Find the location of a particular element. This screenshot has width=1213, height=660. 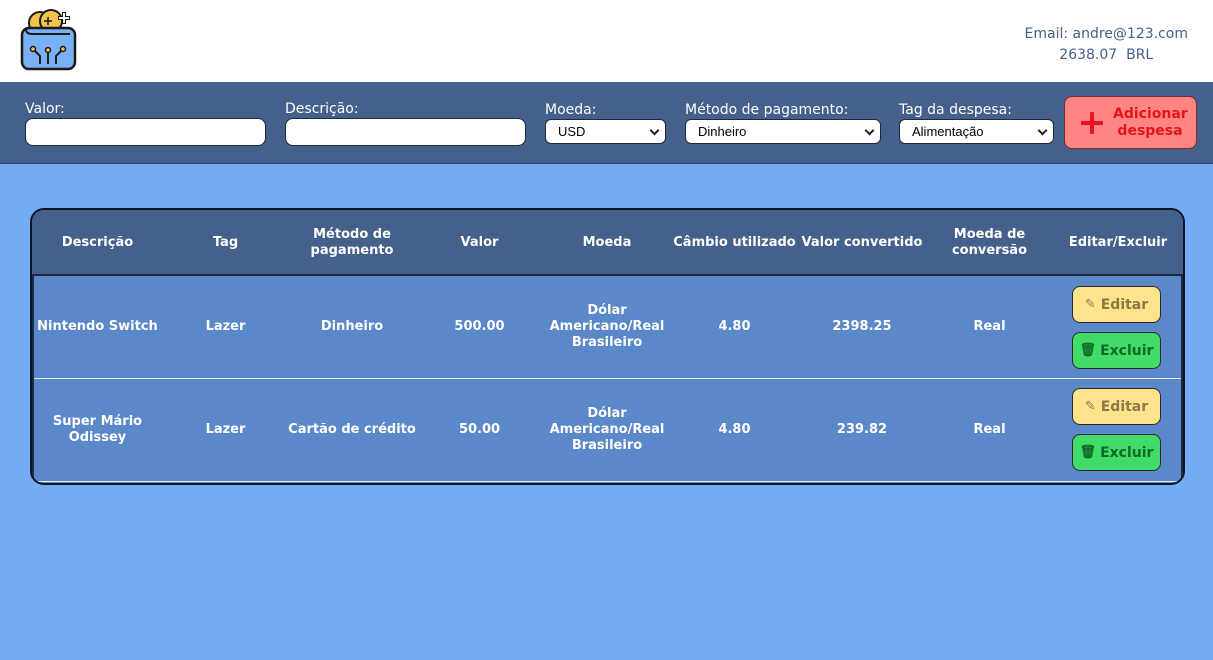

user-info: Email: andre@123.com 2638.07 BRL is located at coordinates (1106, 45).